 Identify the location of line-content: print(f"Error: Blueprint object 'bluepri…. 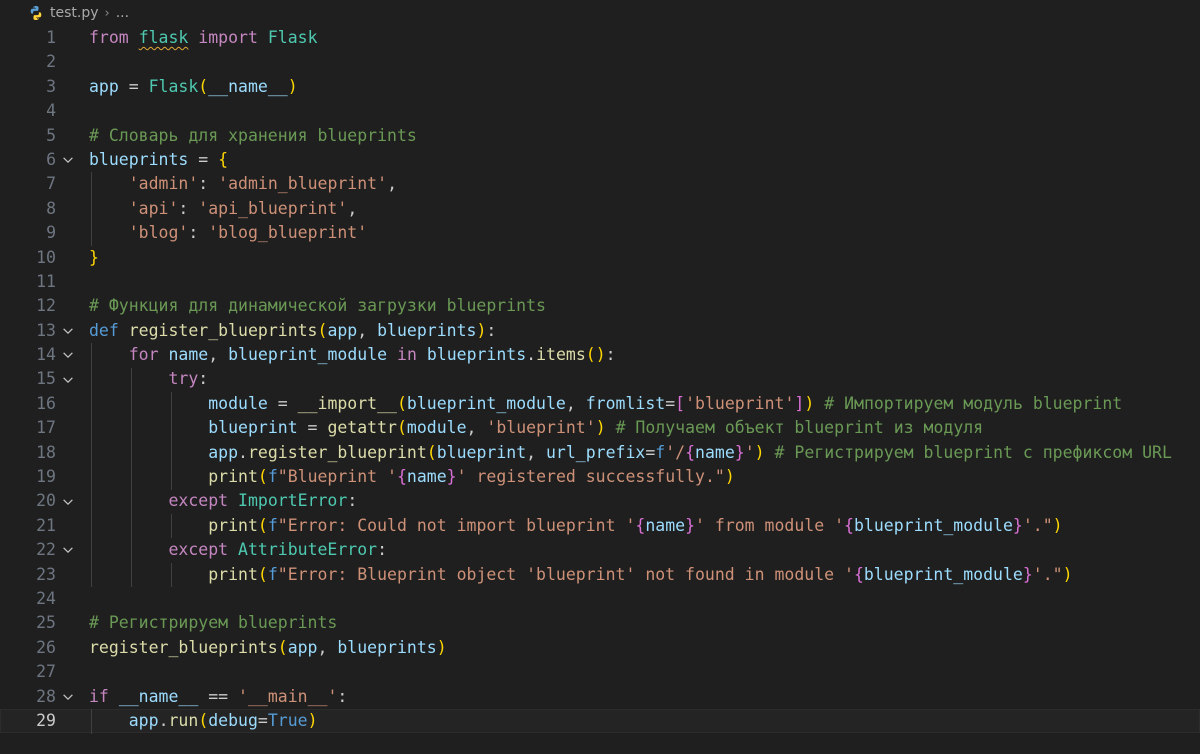
(640, 575).